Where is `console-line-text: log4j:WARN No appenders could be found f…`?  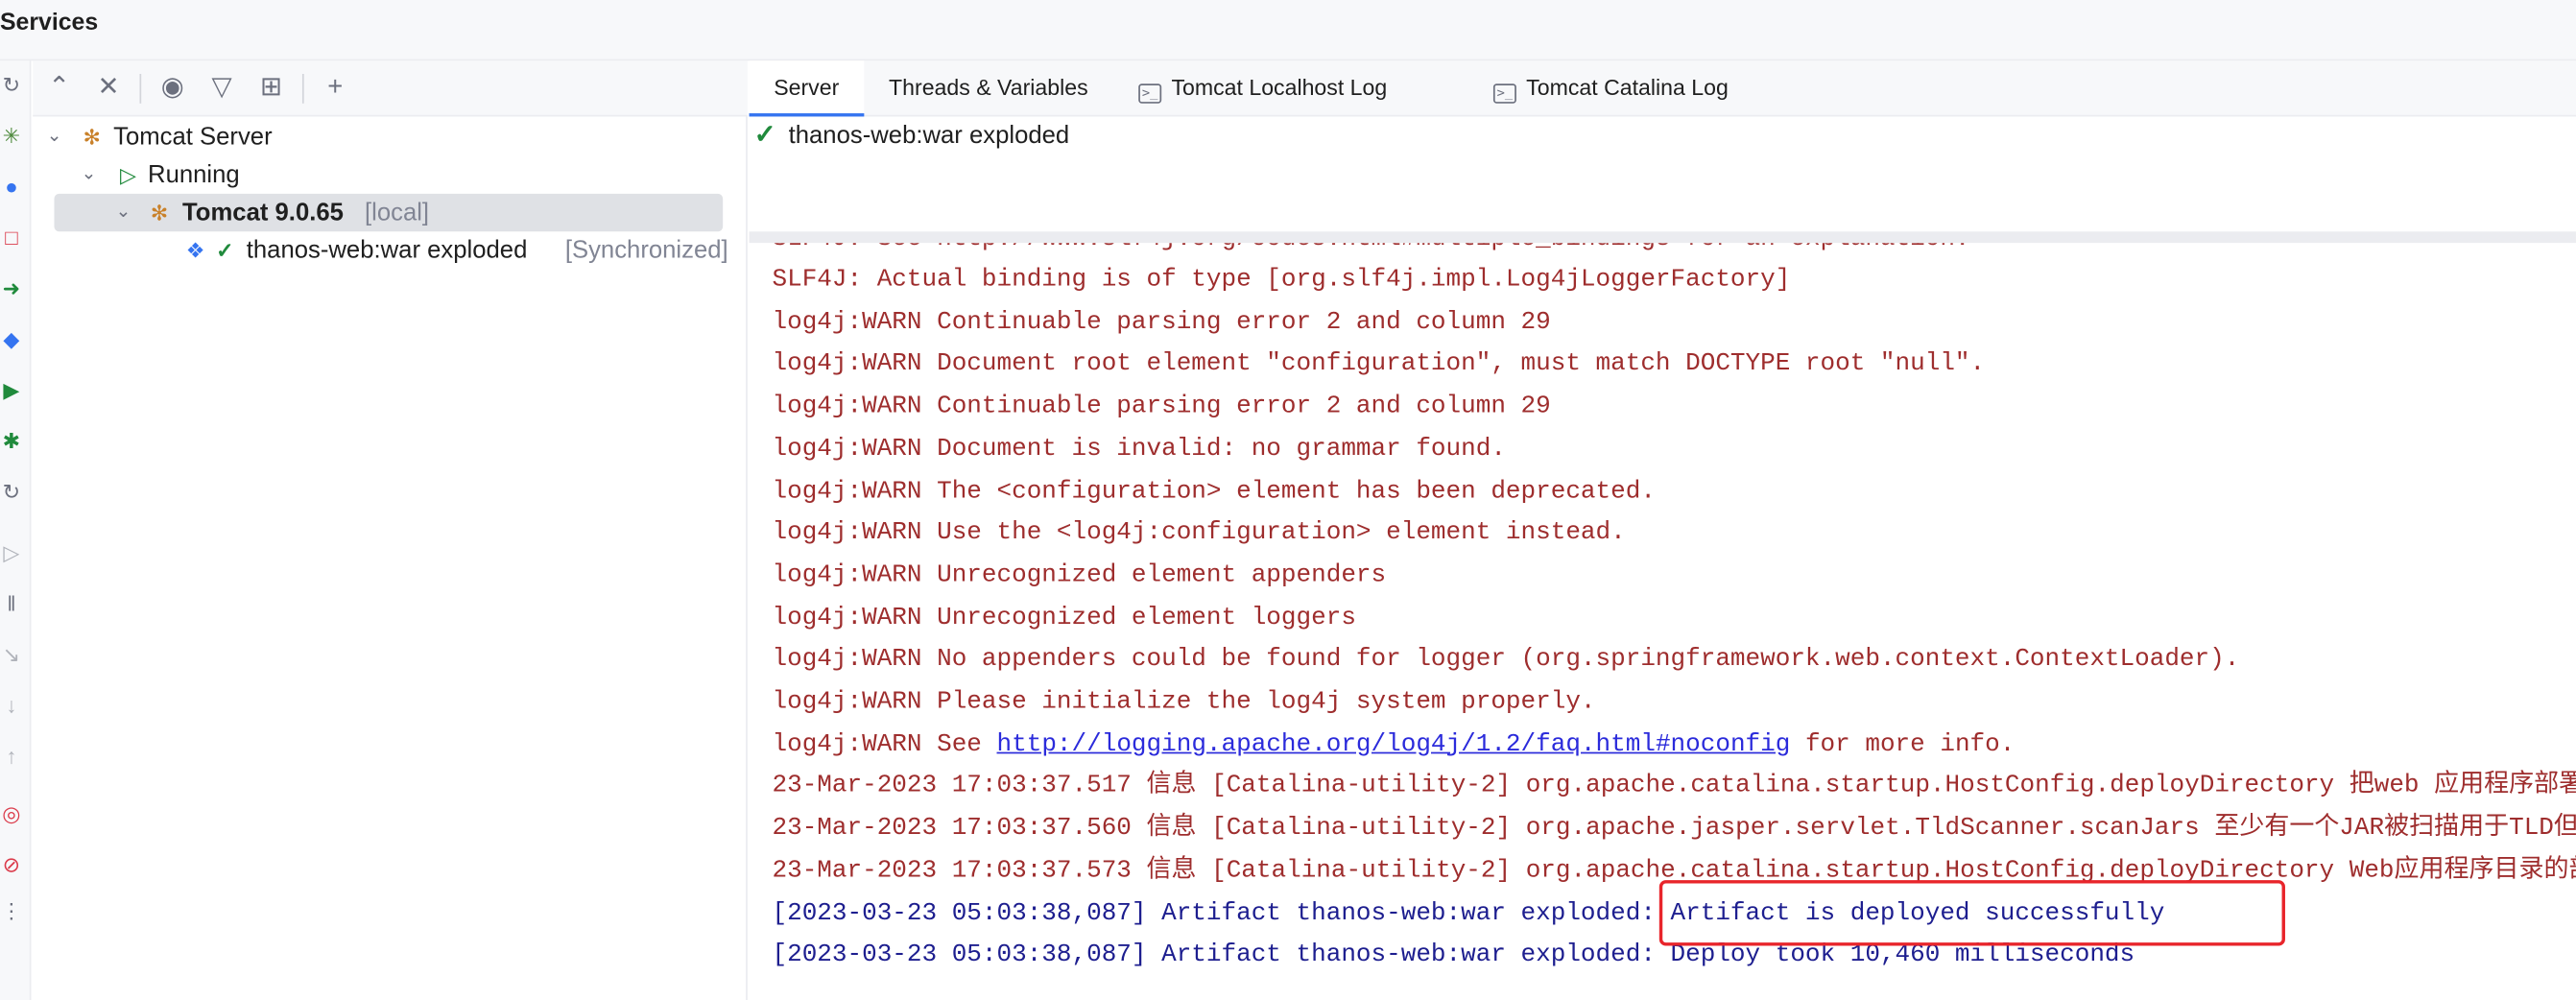
console-line-text: log4j:WARN No appenders could be found f… is located at coordinates (1506, 660).